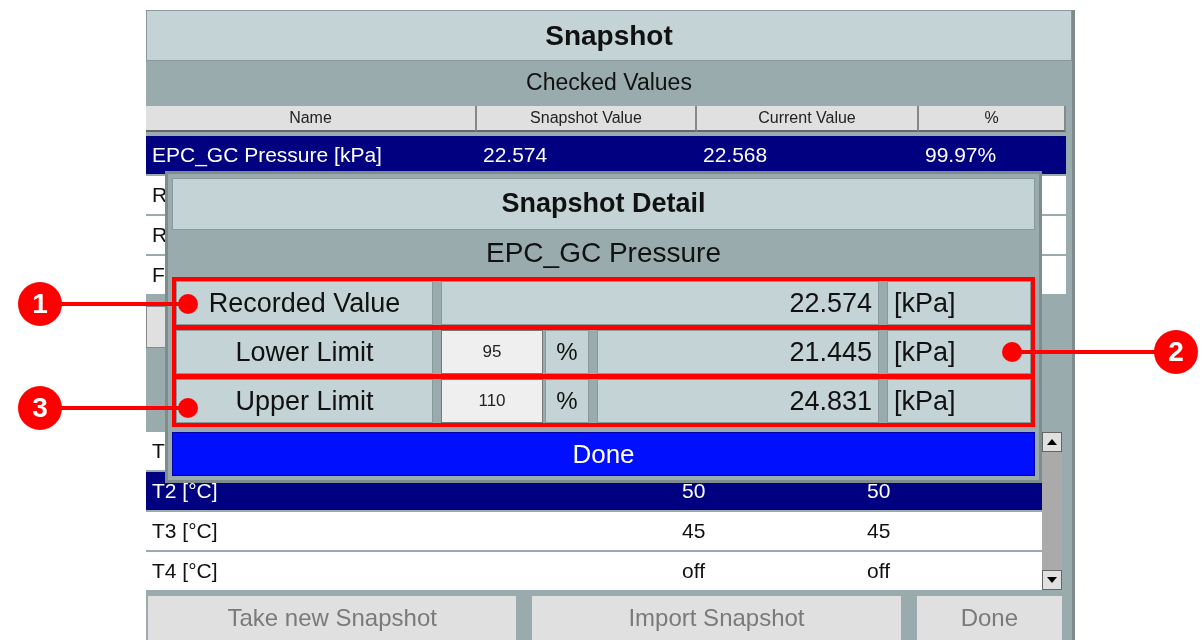  What do you see at coordinates (492, 352) in the screenshot?
I see `percent-input: 95` at bounding box center [492, 352].